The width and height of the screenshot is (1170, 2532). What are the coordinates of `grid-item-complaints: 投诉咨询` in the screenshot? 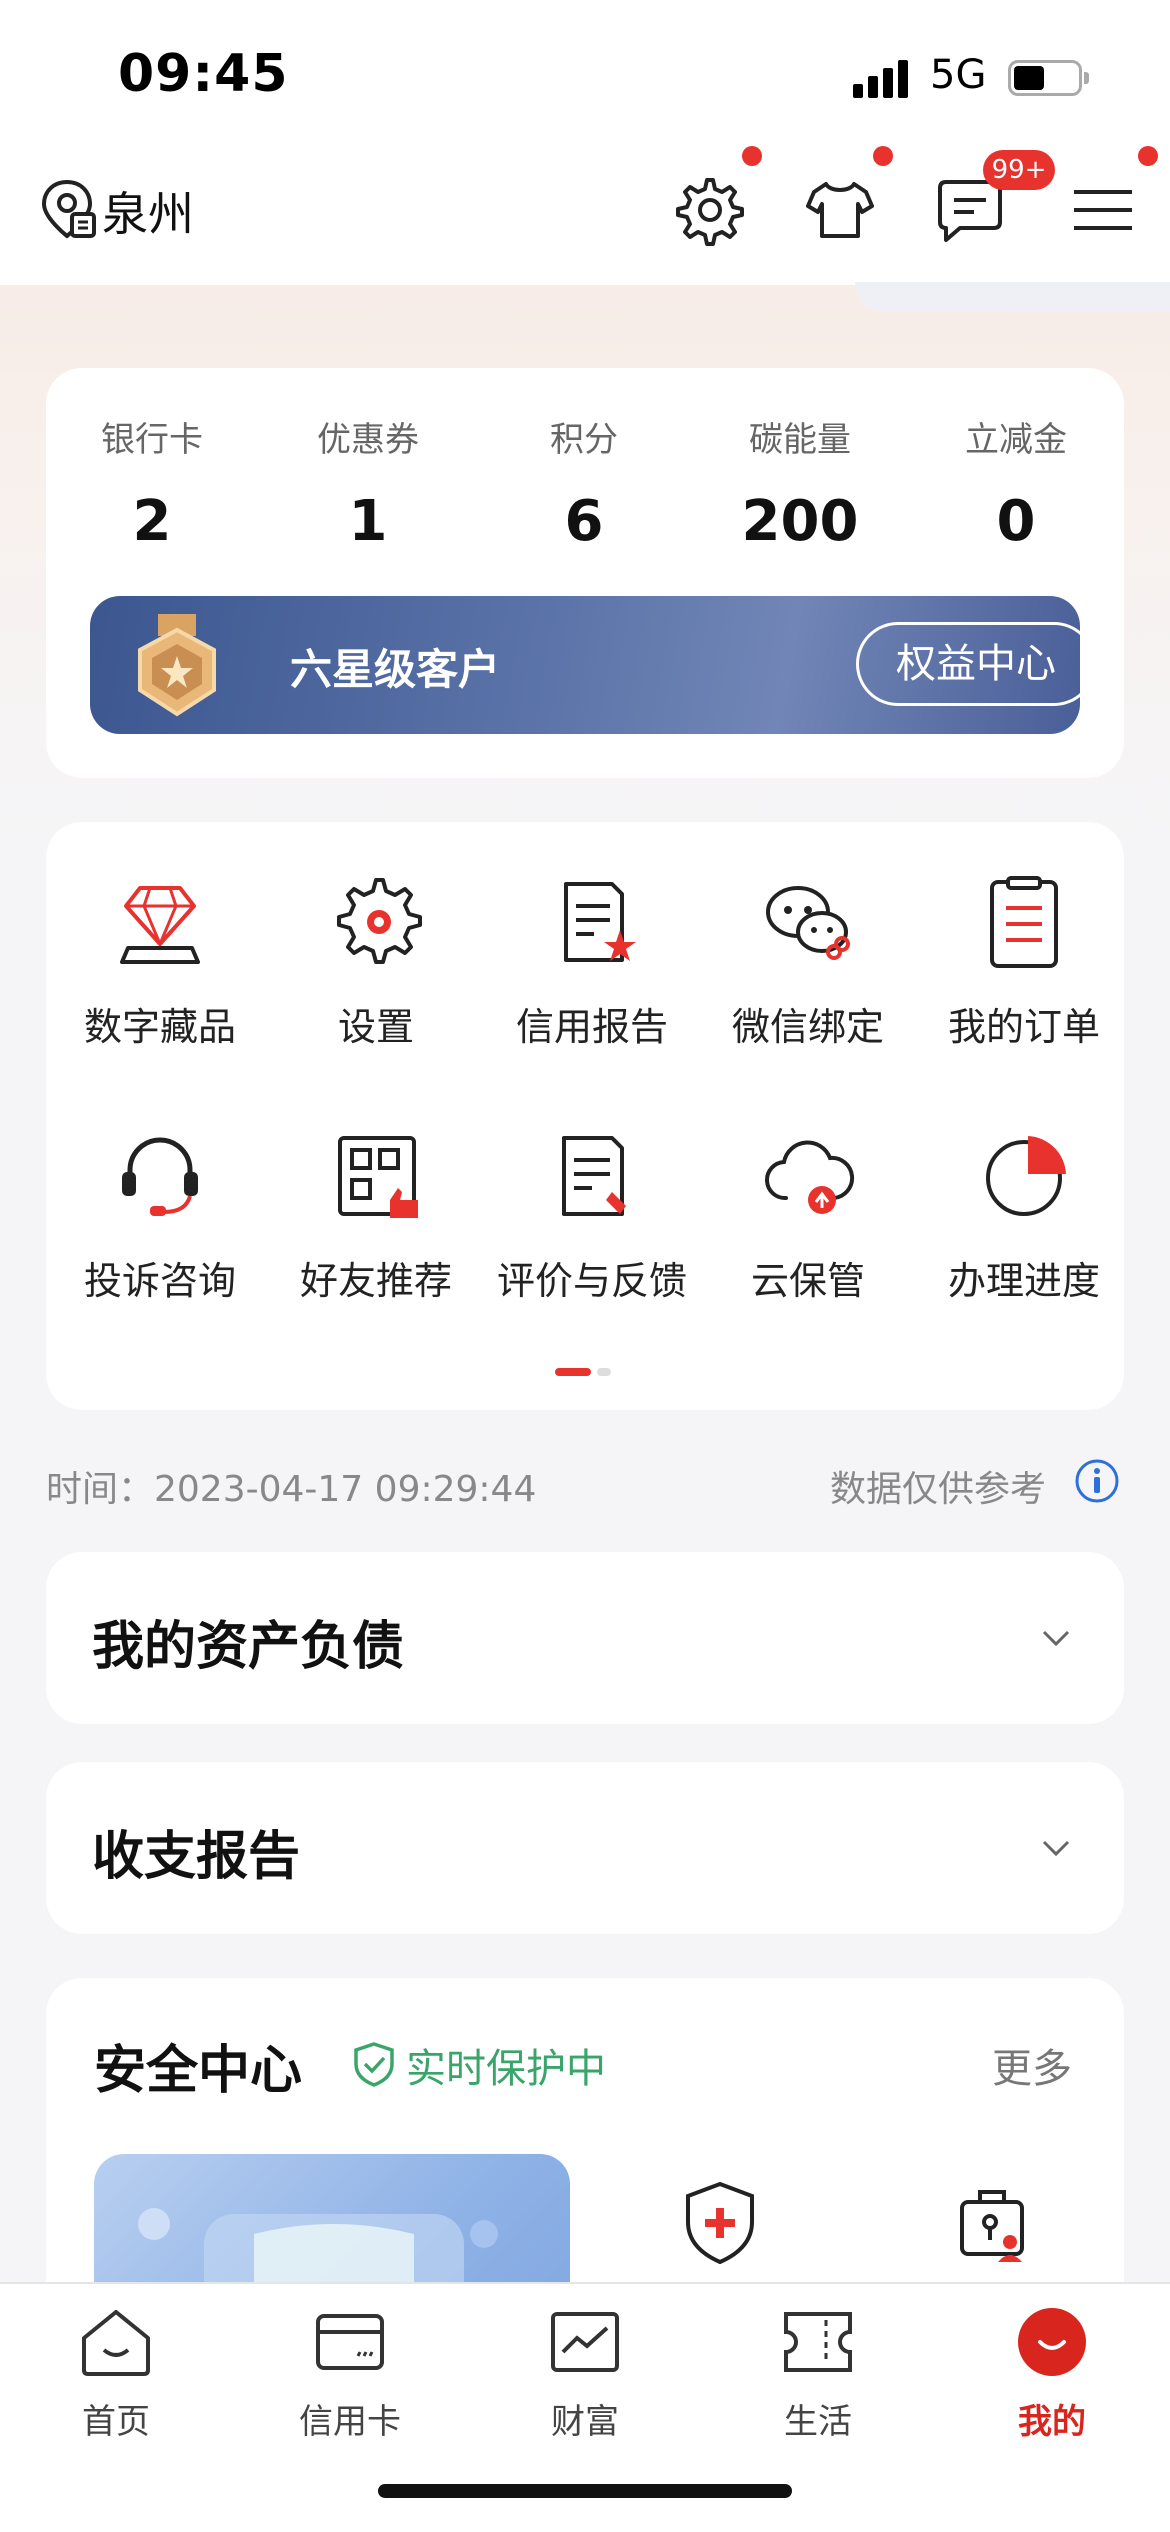 It's located at (160, 1236).